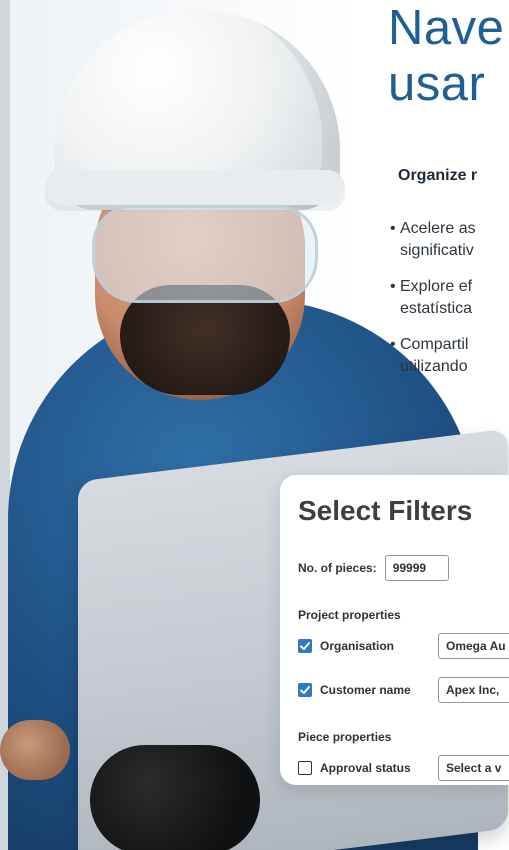  I want to click on organisation-checkbox, so click(305, 646).